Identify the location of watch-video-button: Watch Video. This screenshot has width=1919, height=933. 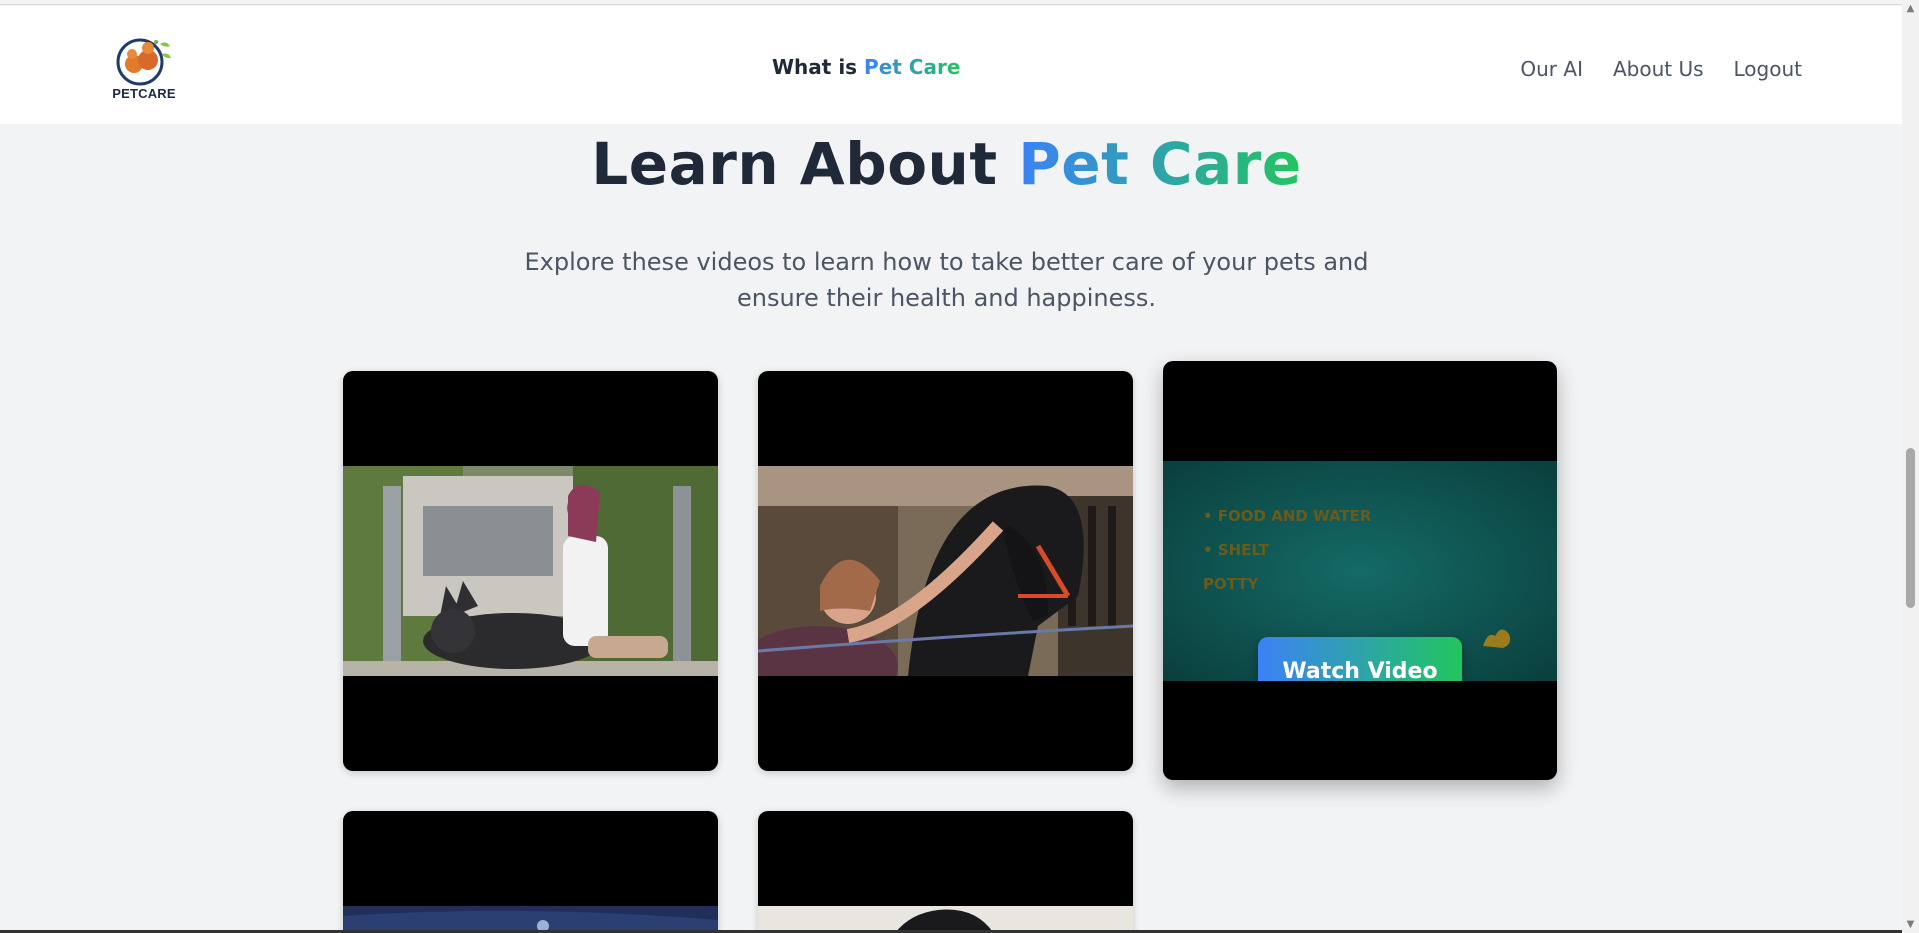
(1360, 659).